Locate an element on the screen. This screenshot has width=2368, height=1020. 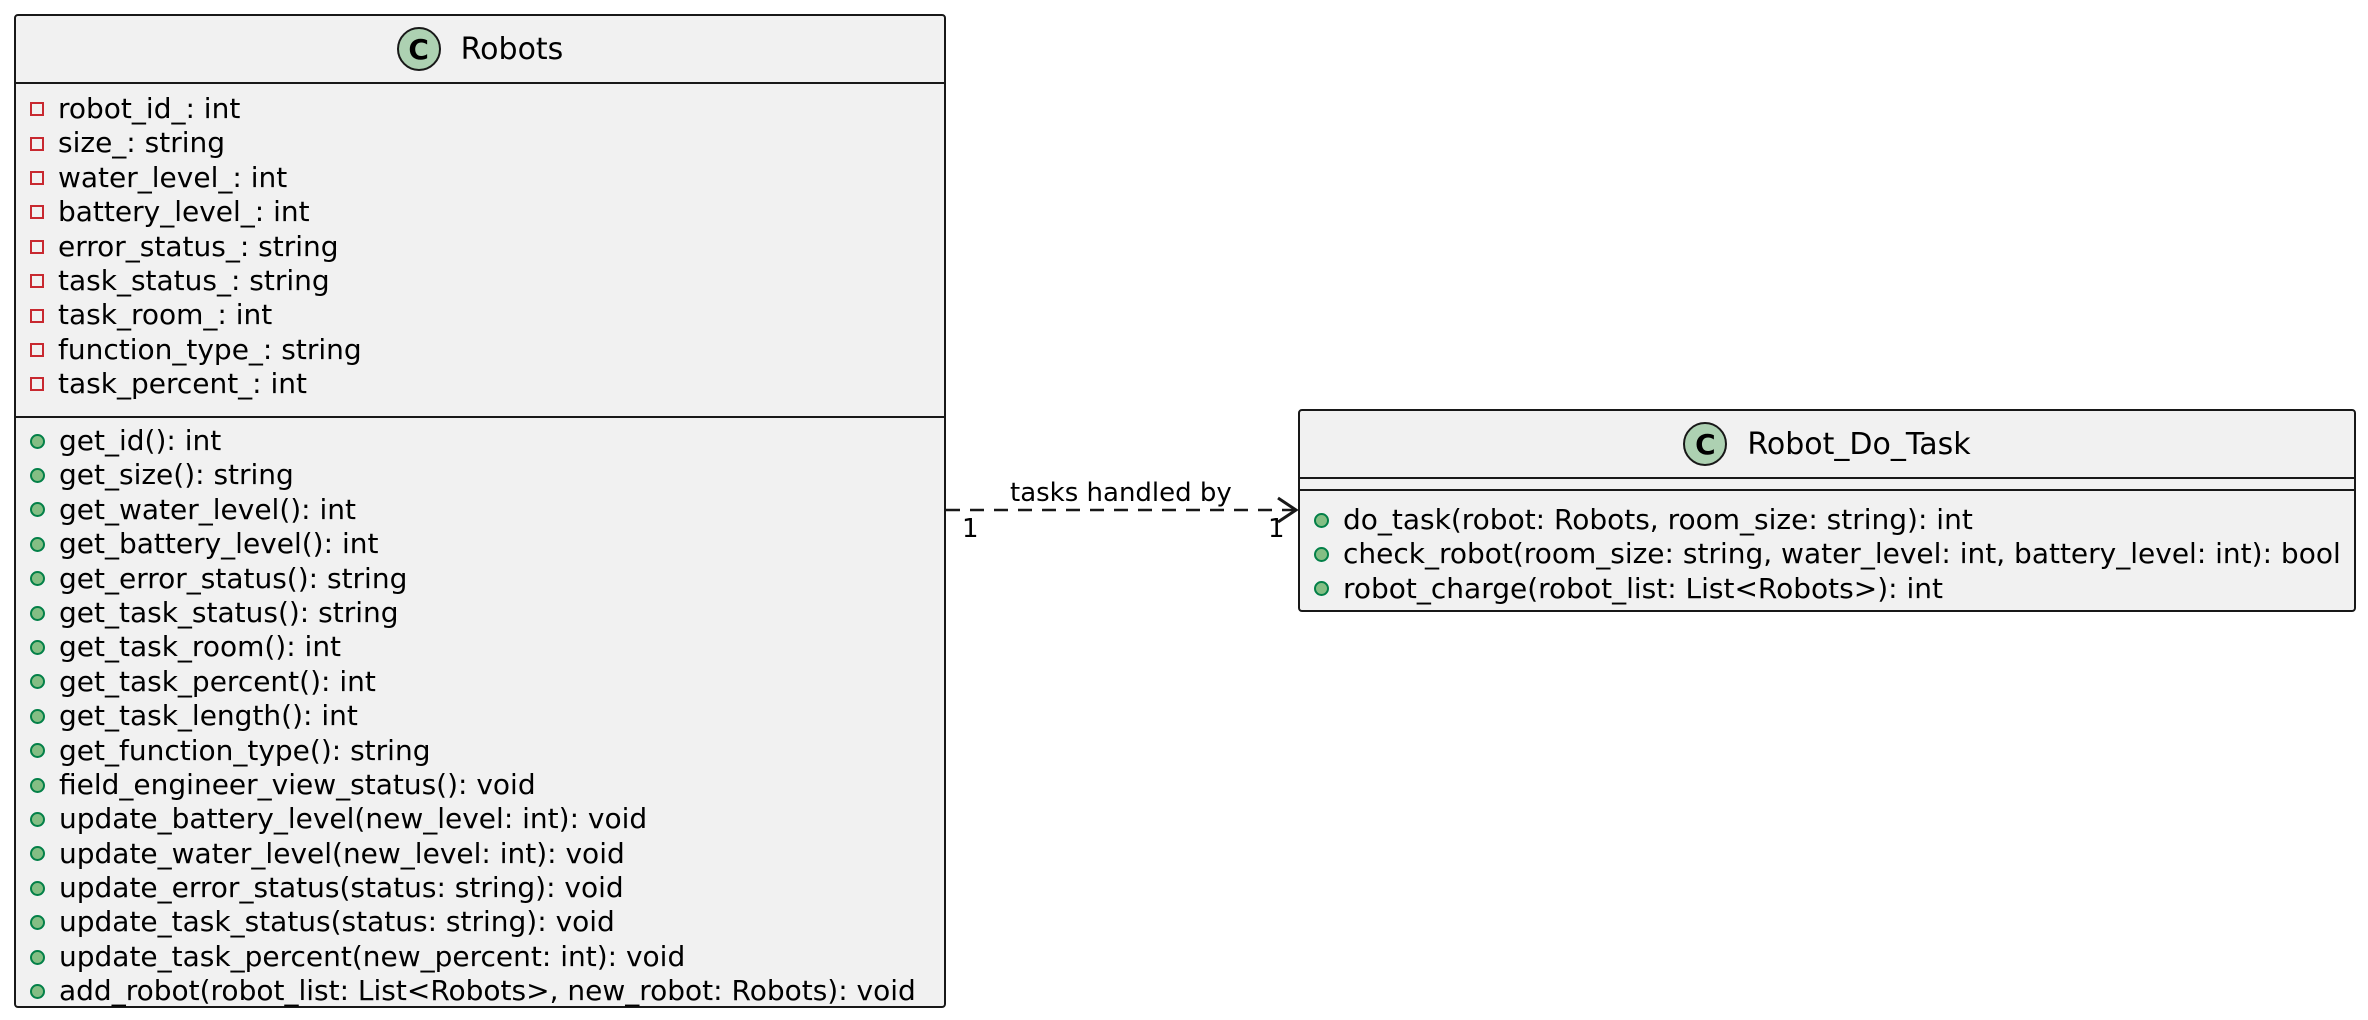
association-label: tasks handled by is located at coordinates (1121, 493).